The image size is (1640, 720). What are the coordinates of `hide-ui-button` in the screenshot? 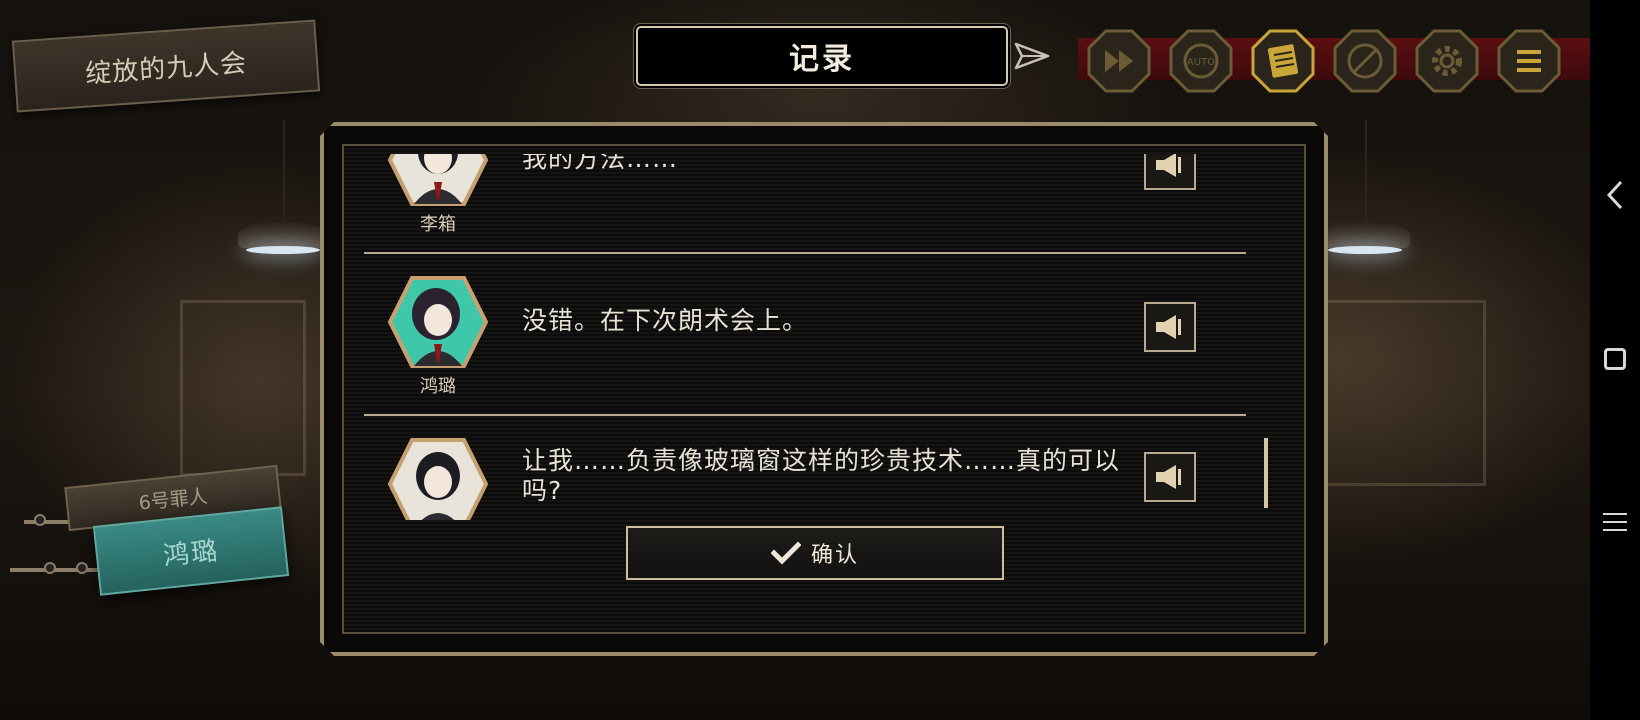 It's located at (1365, 61).